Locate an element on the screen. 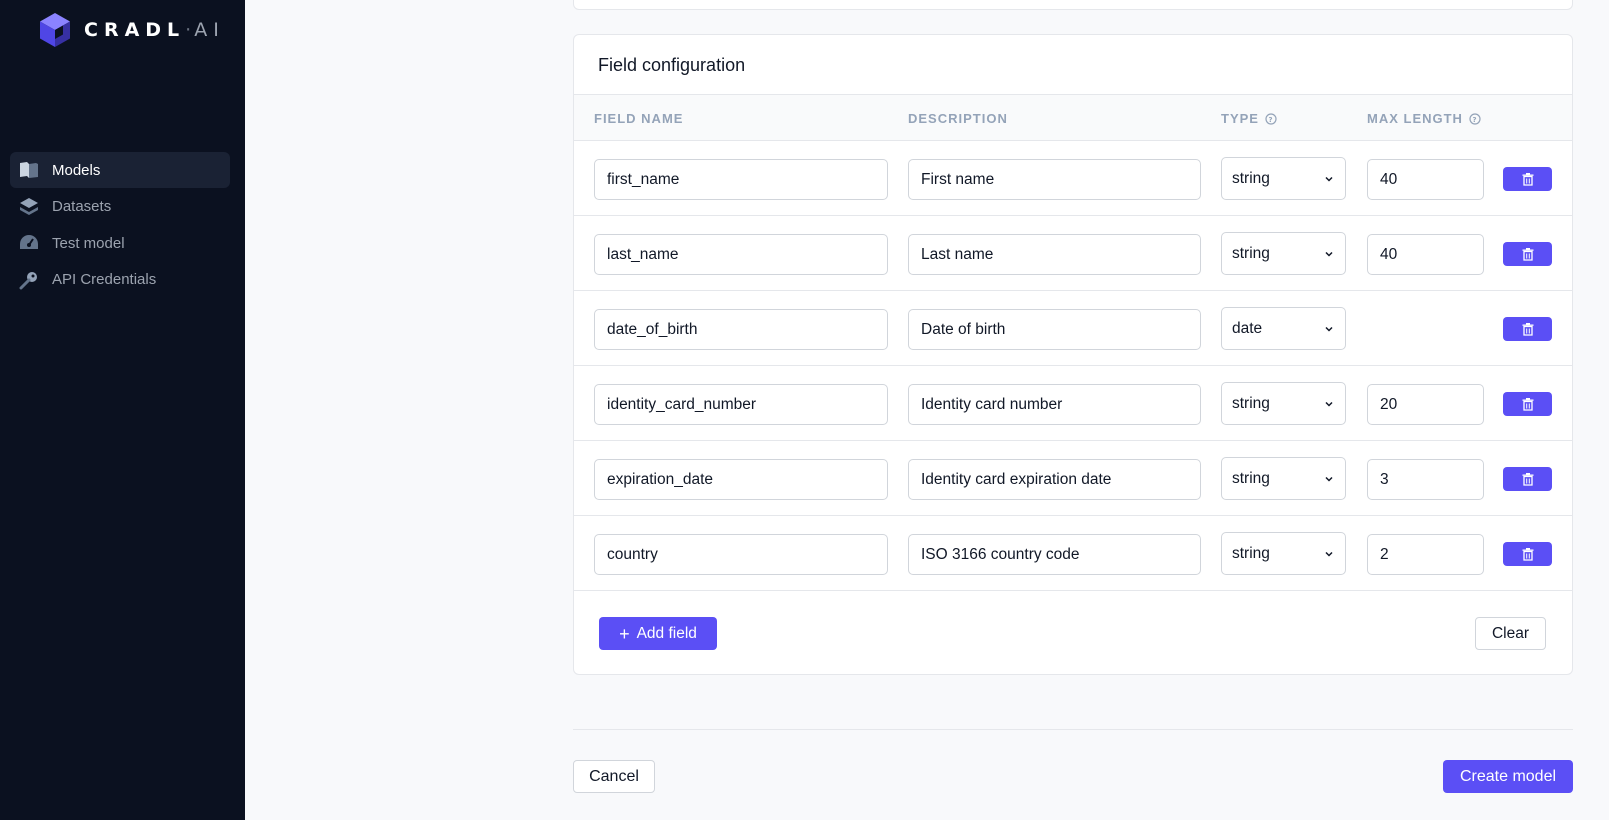  column-header-type: TYPE ? is located at coordinates (1249, 118).